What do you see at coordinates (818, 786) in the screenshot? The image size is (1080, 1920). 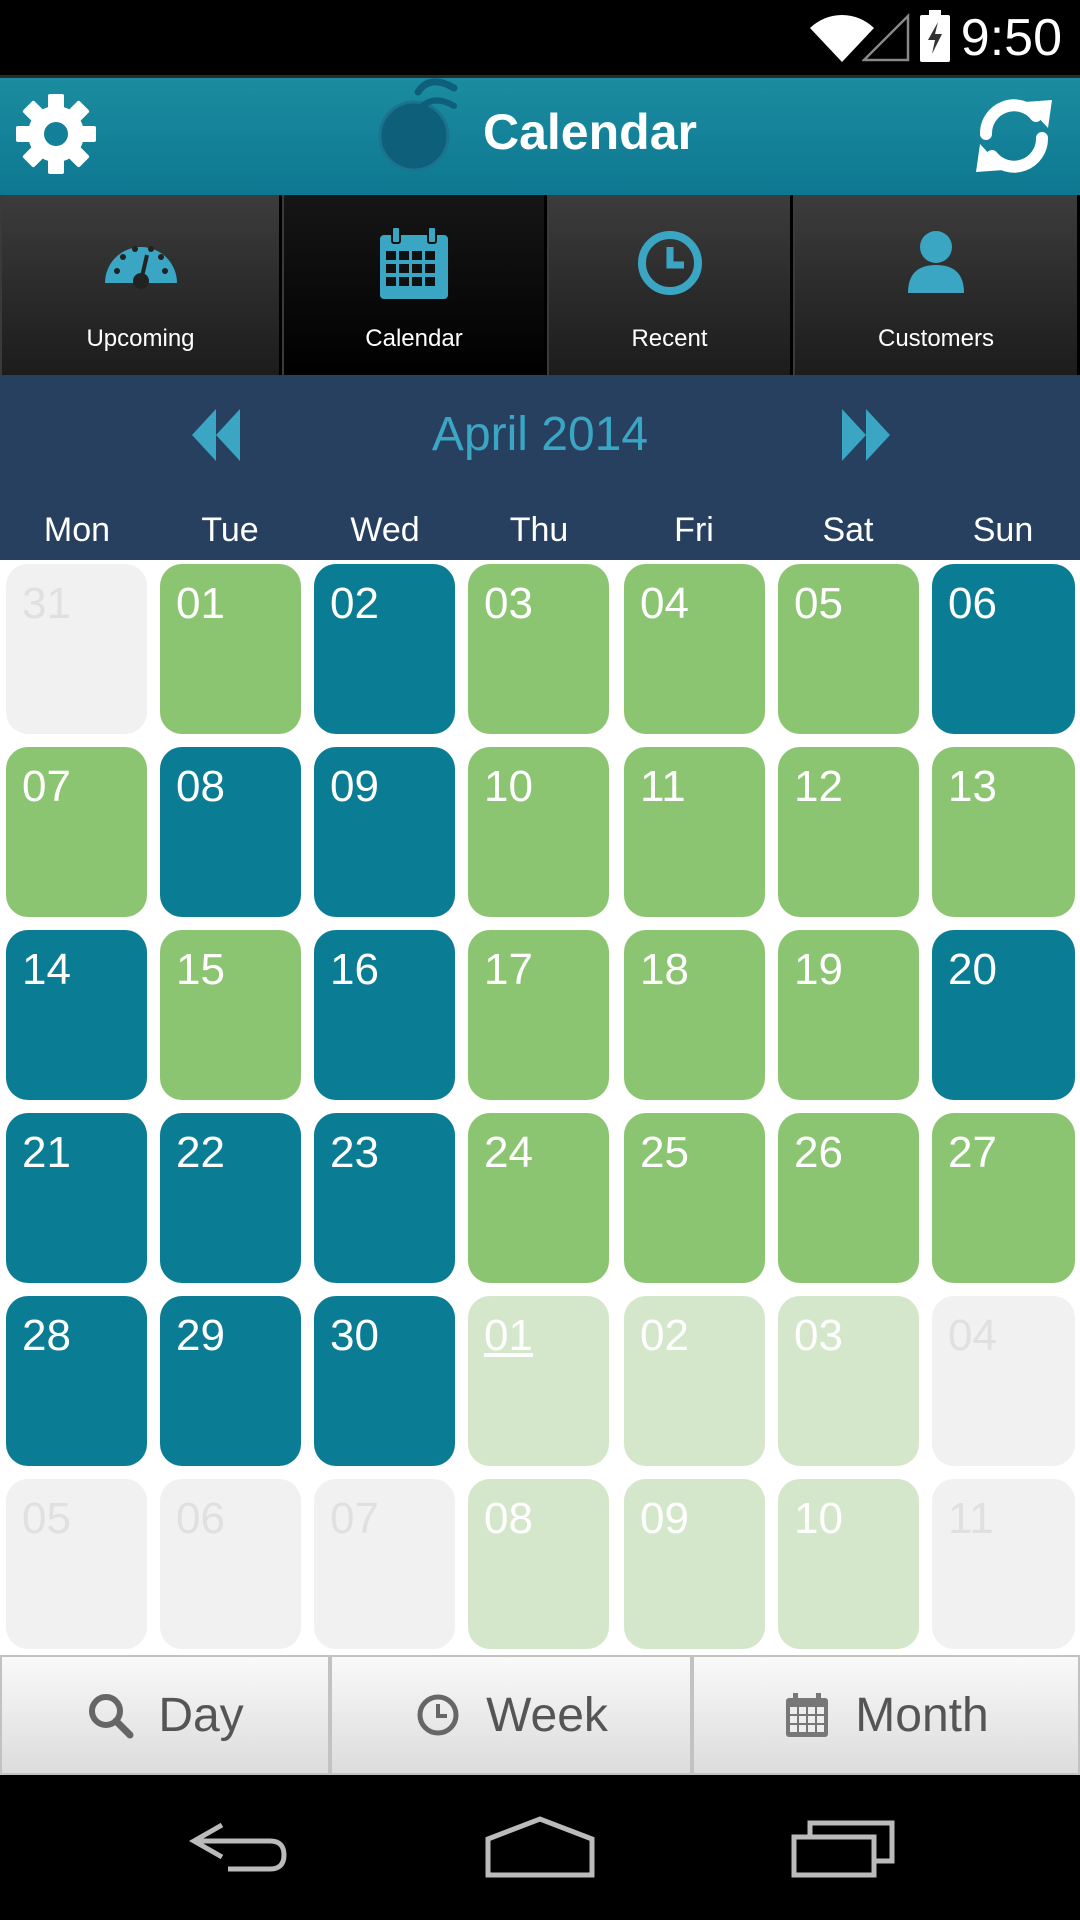 I see `day-number: 12` at bounding box center [818, 786].